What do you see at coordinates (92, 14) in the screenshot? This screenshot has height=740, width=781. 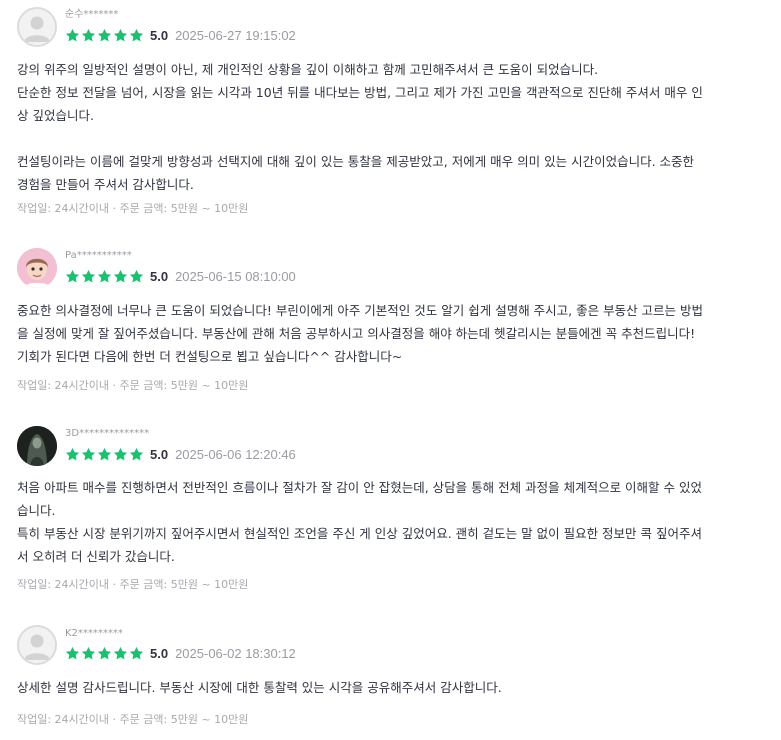 I see `reviewer-nickname: 순수*******` at bounding box center [92, 14].